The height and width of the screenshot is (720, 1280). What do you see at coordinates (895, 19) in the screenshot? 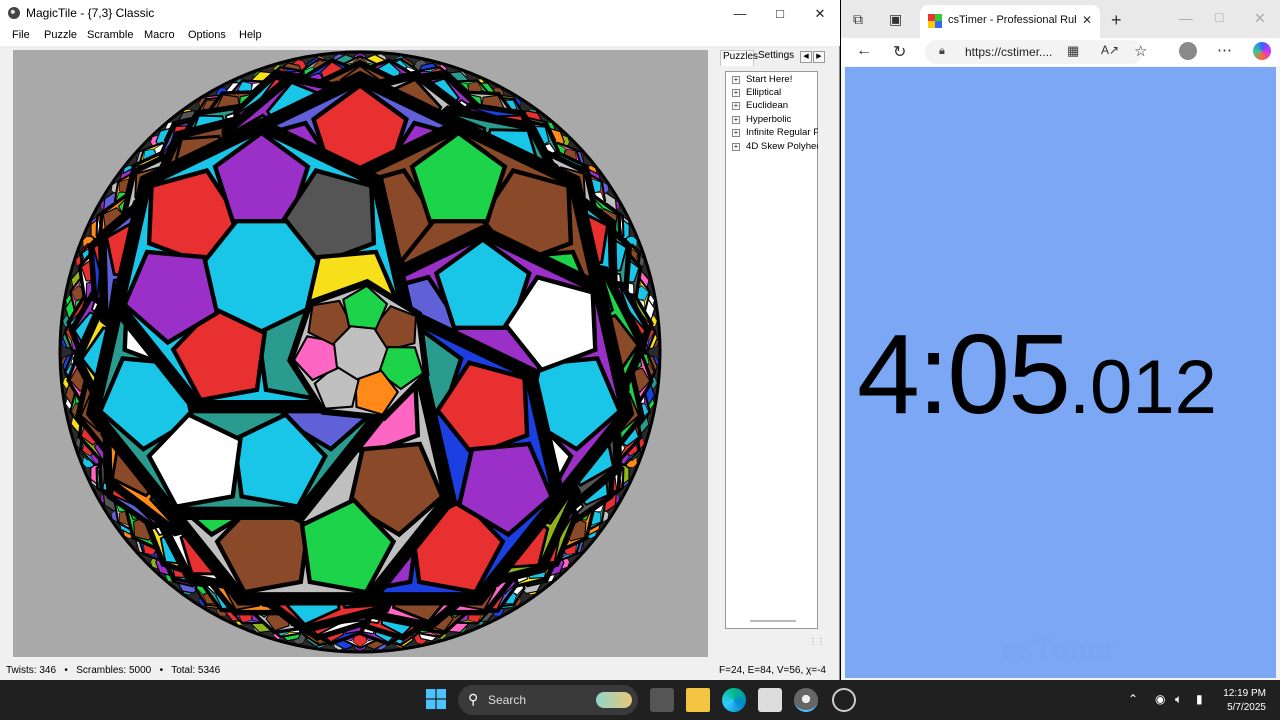
I see `tab-actions-icon: ▣` at bounding box center [895, 19].